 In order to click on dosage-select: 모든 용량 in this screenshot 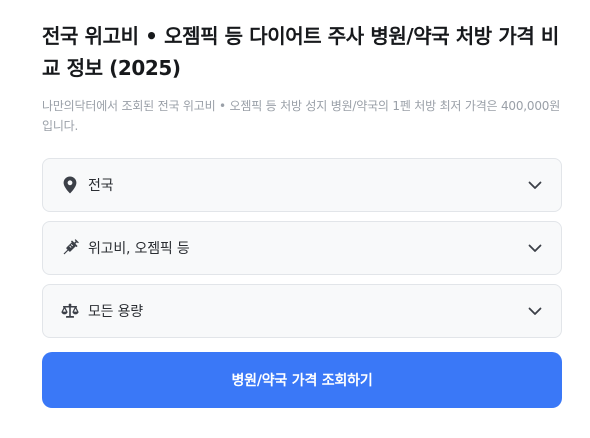, I will do `click(302, 311)`.